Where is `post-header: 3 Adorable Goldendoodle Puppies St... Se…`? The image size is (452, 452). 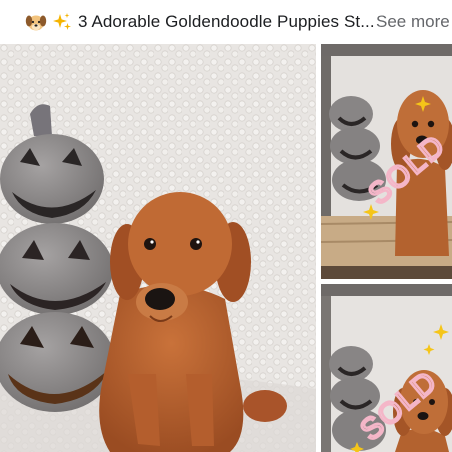 post-header: 3 Adorable Goldendoodle Puppies St... Se… is located at coordinates (226, 22).